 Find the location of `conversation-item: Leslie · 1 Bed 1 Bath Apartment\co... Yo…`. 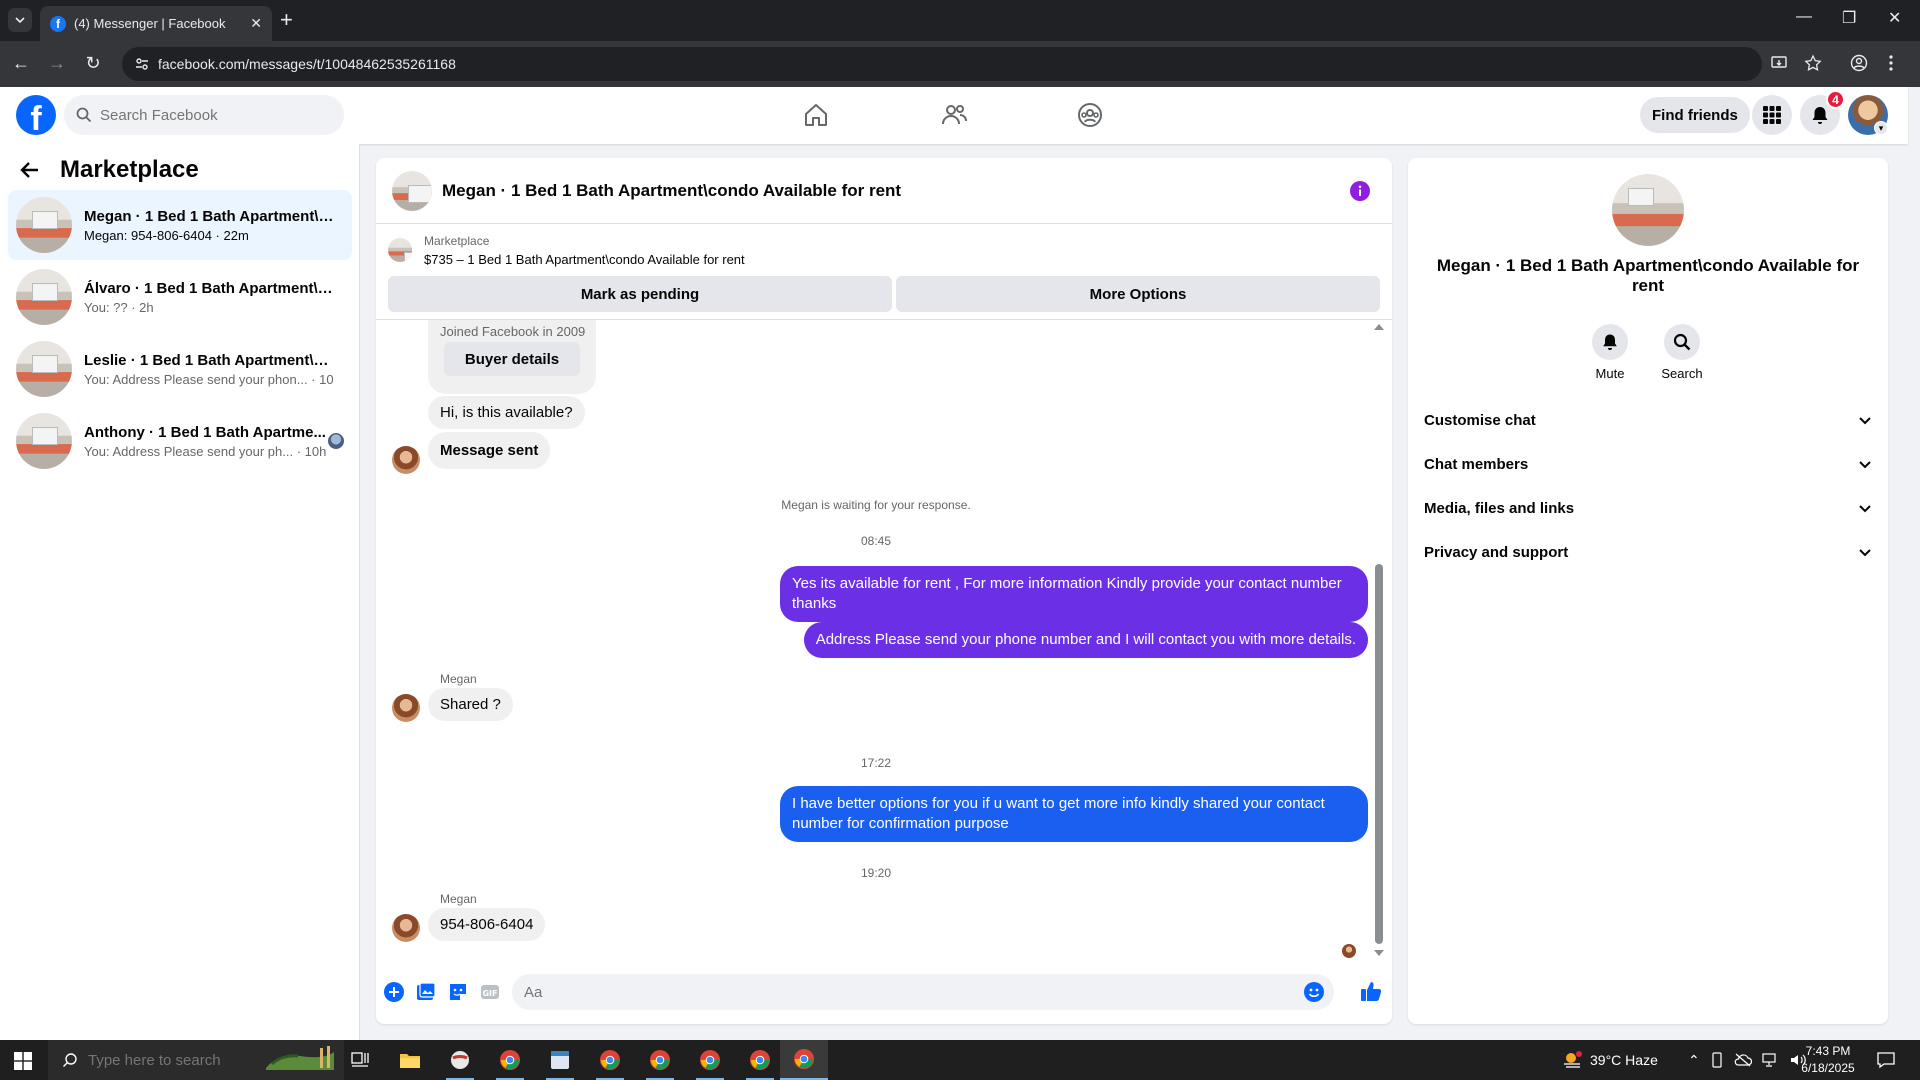

conversation-item: Leslie · 1 Bed 1 Bath Apartment\co... Yo… is located at coordinates (180, 369).